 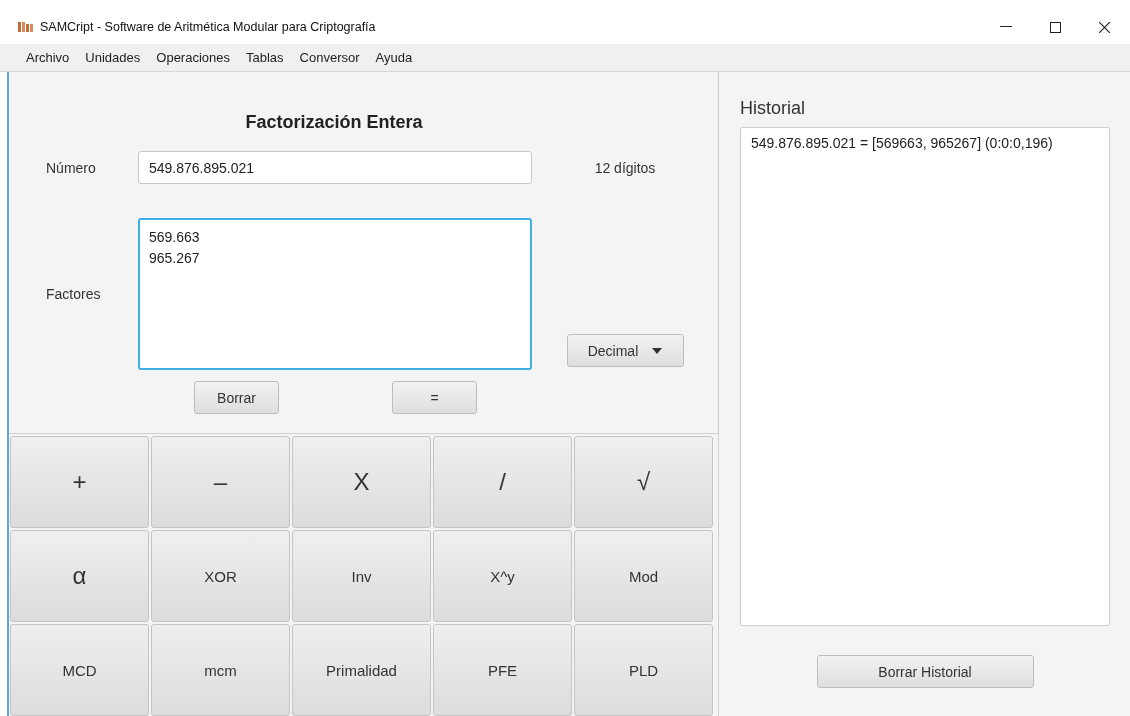 What do you see at coordinates (193, 57) in the screenshot?
I see `menu-item: Operaciones` at bounding box center [193, 57].